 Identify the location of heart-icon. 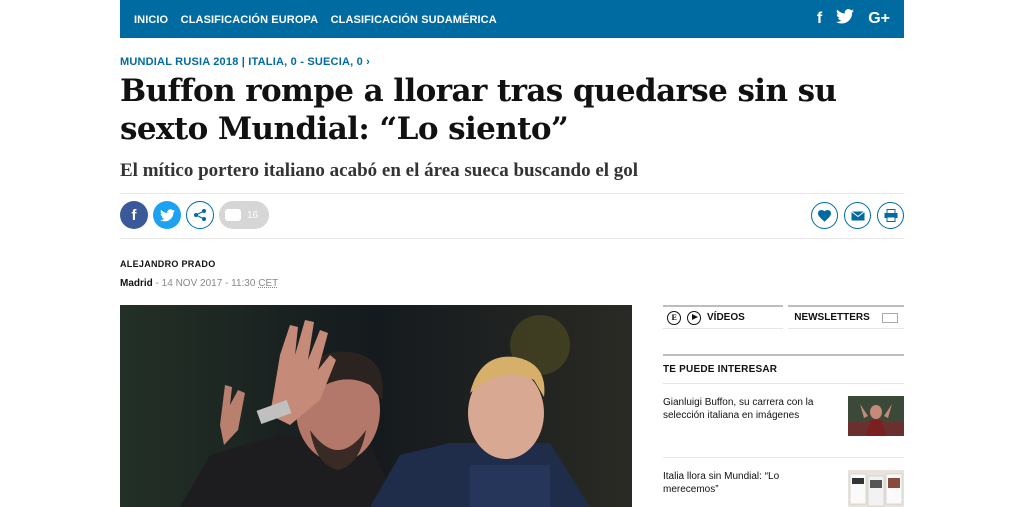
(824, 215).